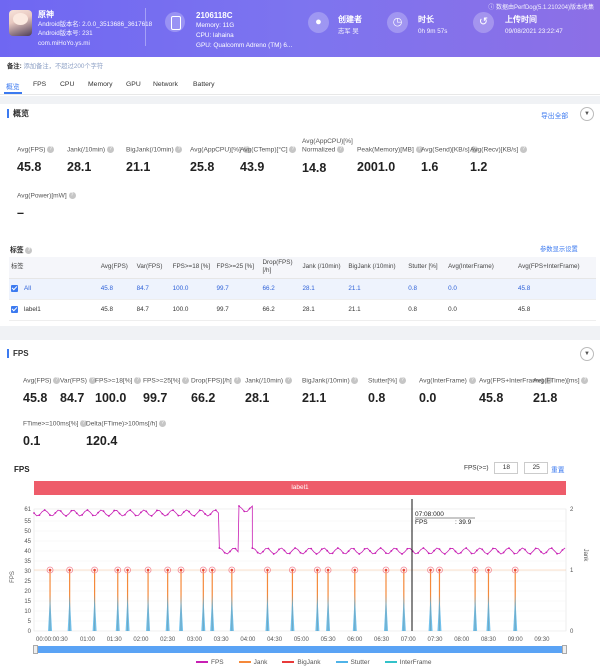 This screenshot has width=600, height=670. I want to click on column-header: 标签, so click(54, 268).